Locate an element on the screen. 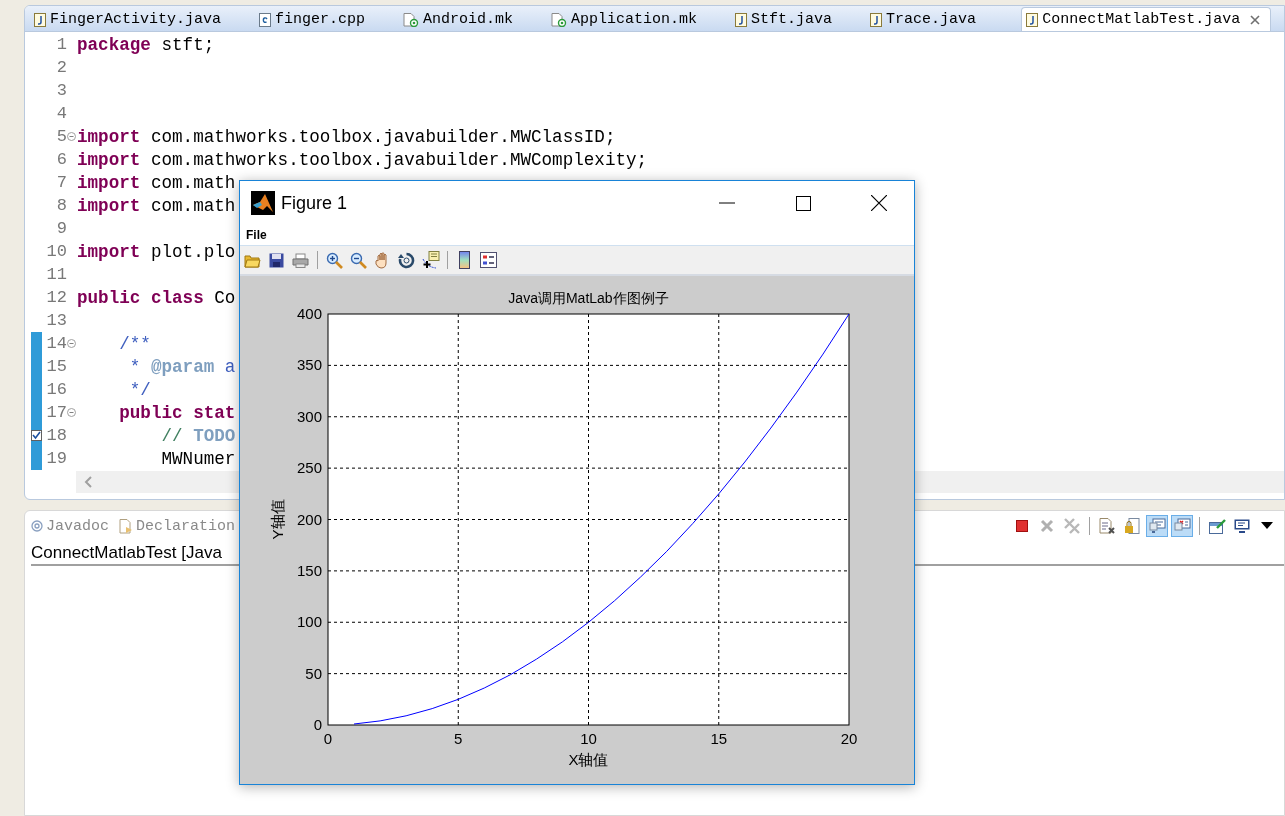  tick-label: 200 is located at coordinates (309, 519).